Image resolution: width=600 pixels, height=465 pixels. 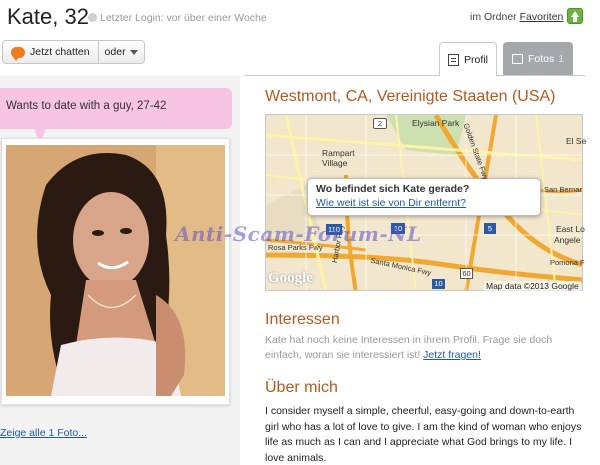 What do you see at coordinates (517, 58) in the screenshot?
I see `photos-icon` at bounding box center [517, 58].